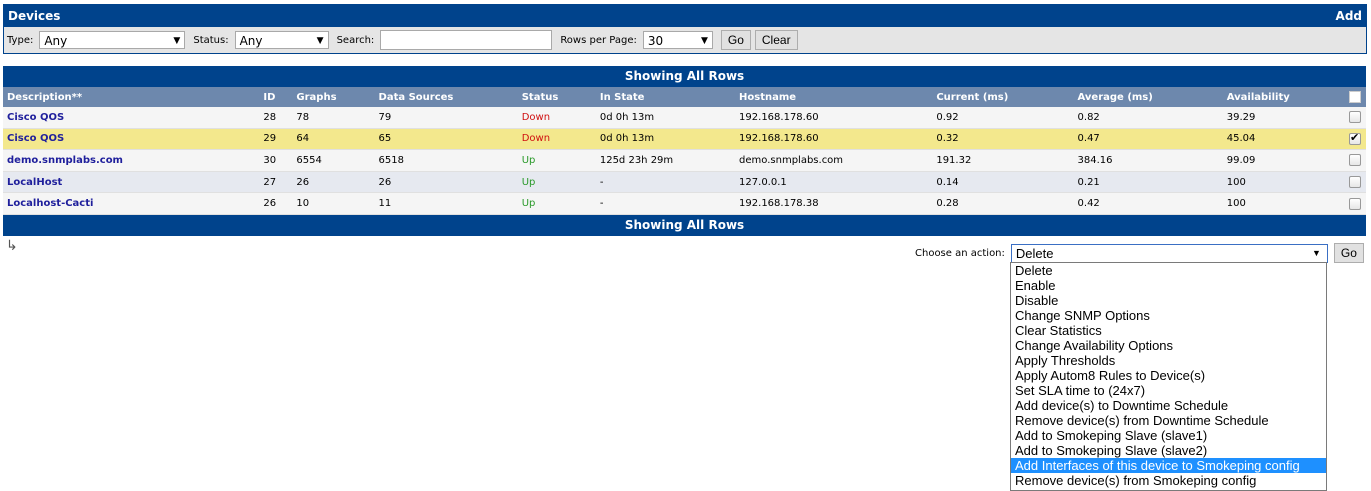  What do you see at coordinates (735, 40) in the screenshot?
I see `filter-go-button: Go` at bounding box center [735, 40].